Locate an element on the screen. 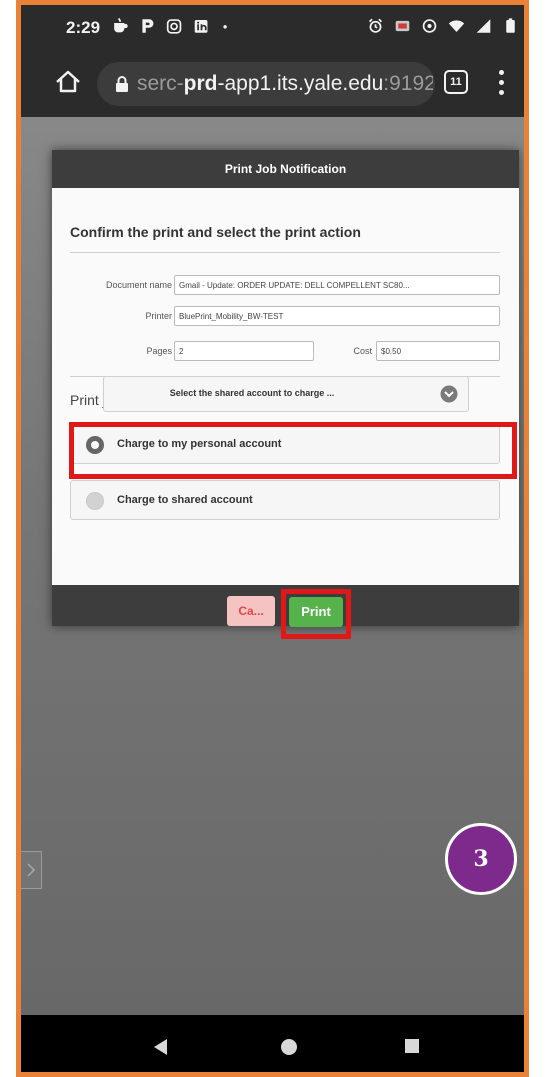 This screenshot has height=1077, width=549. chevron-right-icon is located at coordinates (31, 870).